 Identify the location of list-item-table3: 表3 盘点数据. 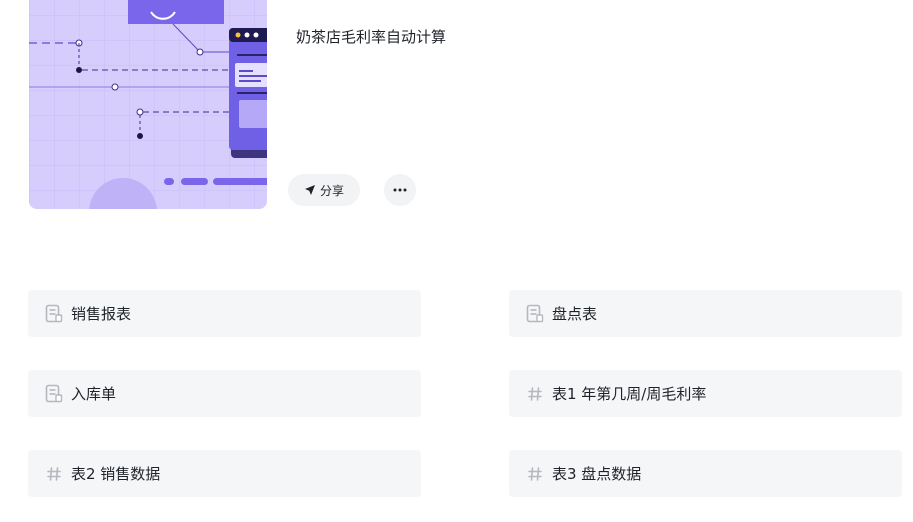
(705, 473).